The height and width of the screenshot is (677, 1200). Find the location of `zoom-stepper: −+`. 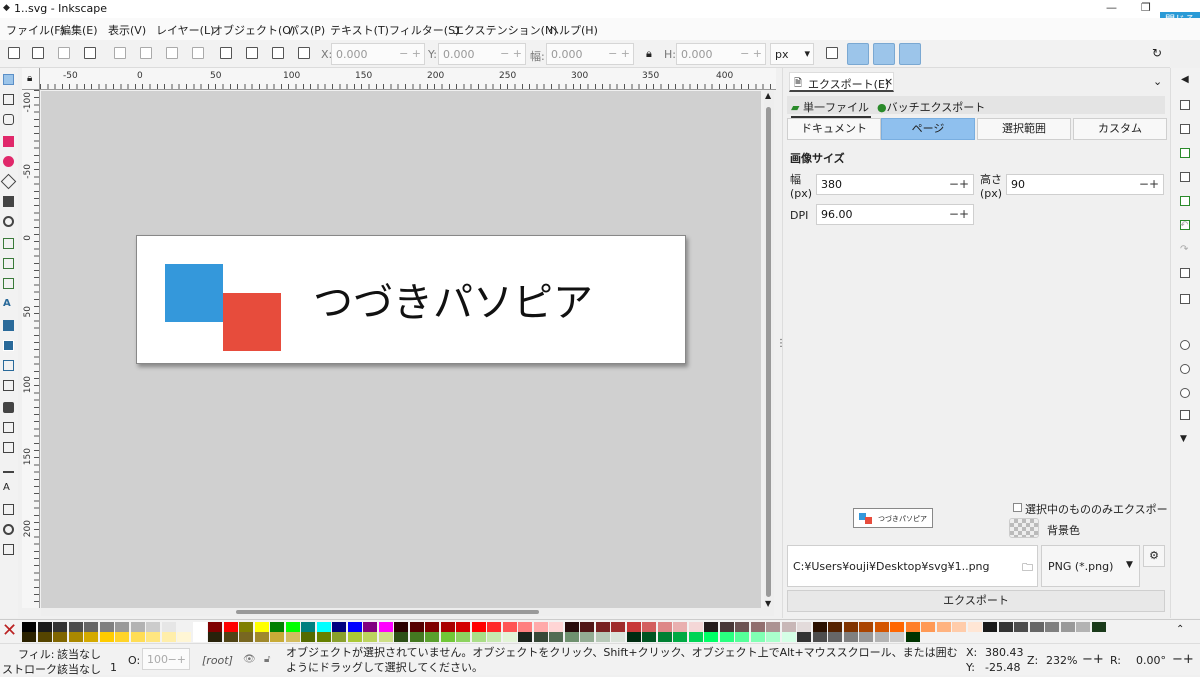

zoom-stepper: −+ is located at coordinates (1093, 659).